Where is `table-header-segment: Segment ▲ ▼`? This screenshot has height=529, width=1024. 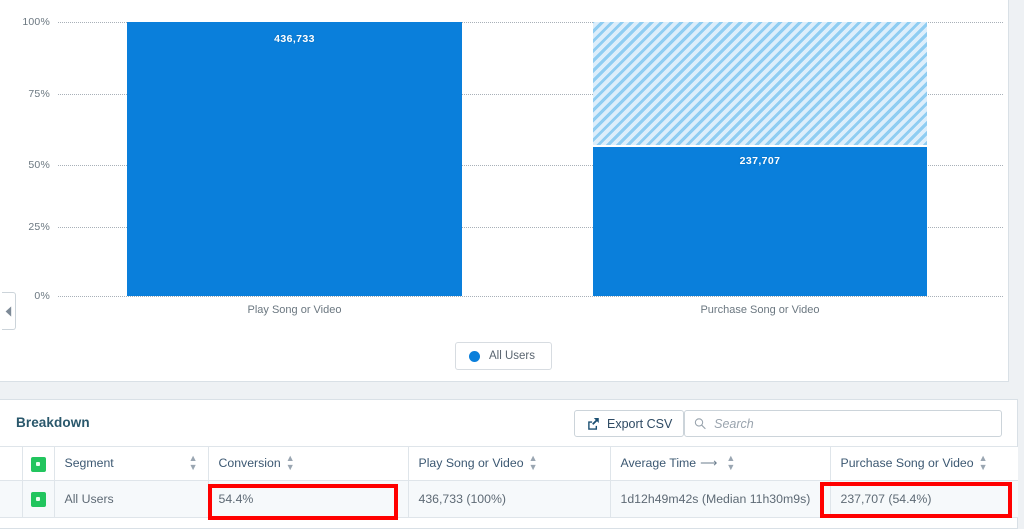 table-header-segment: Segment ▲ ▼ is located at coordinates (131, 464).